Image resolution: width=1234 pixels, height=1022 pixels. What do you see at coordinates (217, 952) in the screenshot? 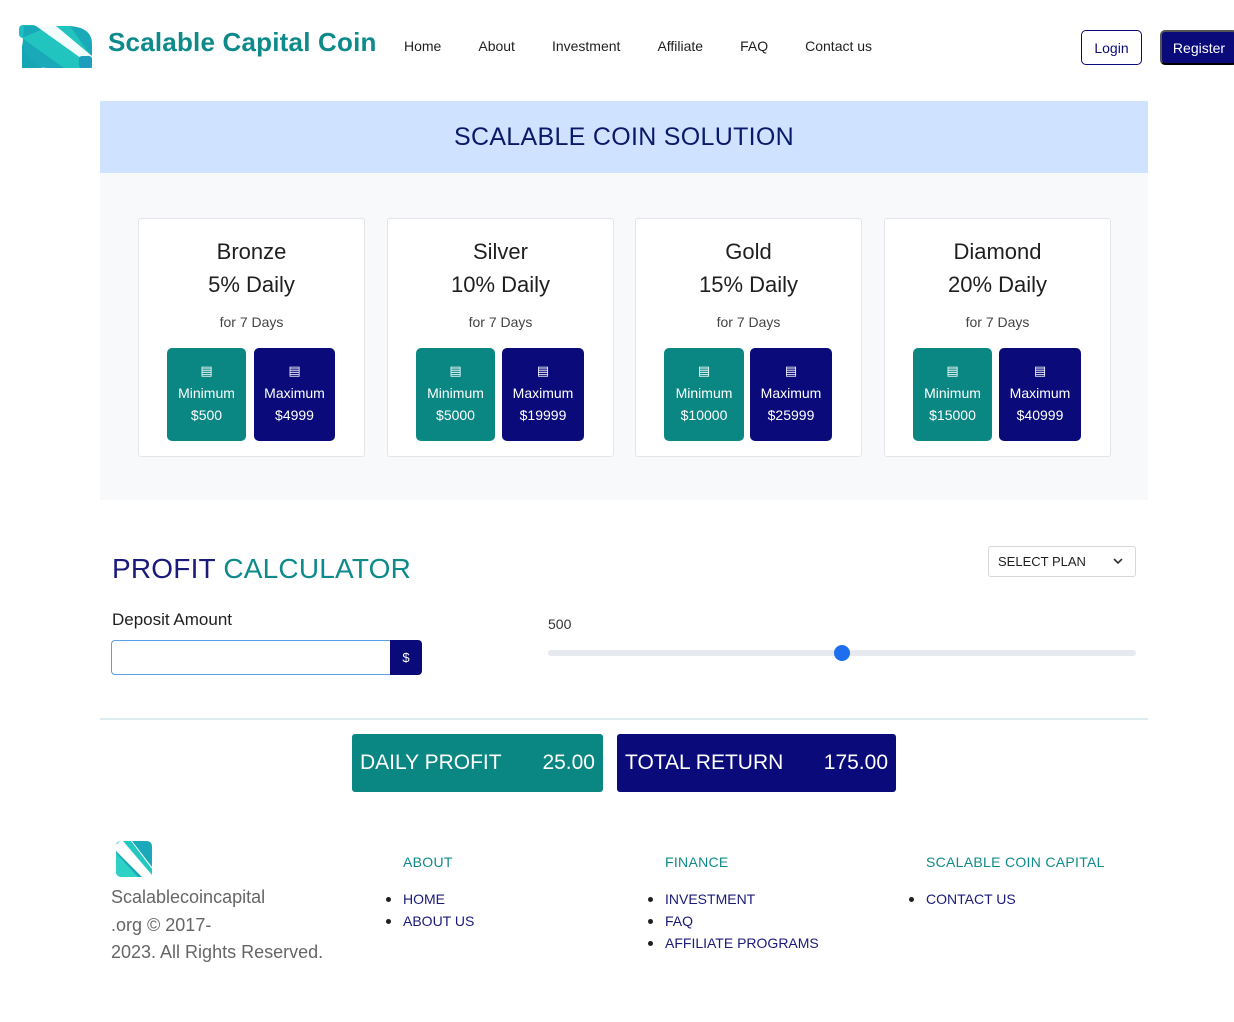
I see `copyright-line: 2023. All Rights Reserved.` at bounding box center [217, 952].